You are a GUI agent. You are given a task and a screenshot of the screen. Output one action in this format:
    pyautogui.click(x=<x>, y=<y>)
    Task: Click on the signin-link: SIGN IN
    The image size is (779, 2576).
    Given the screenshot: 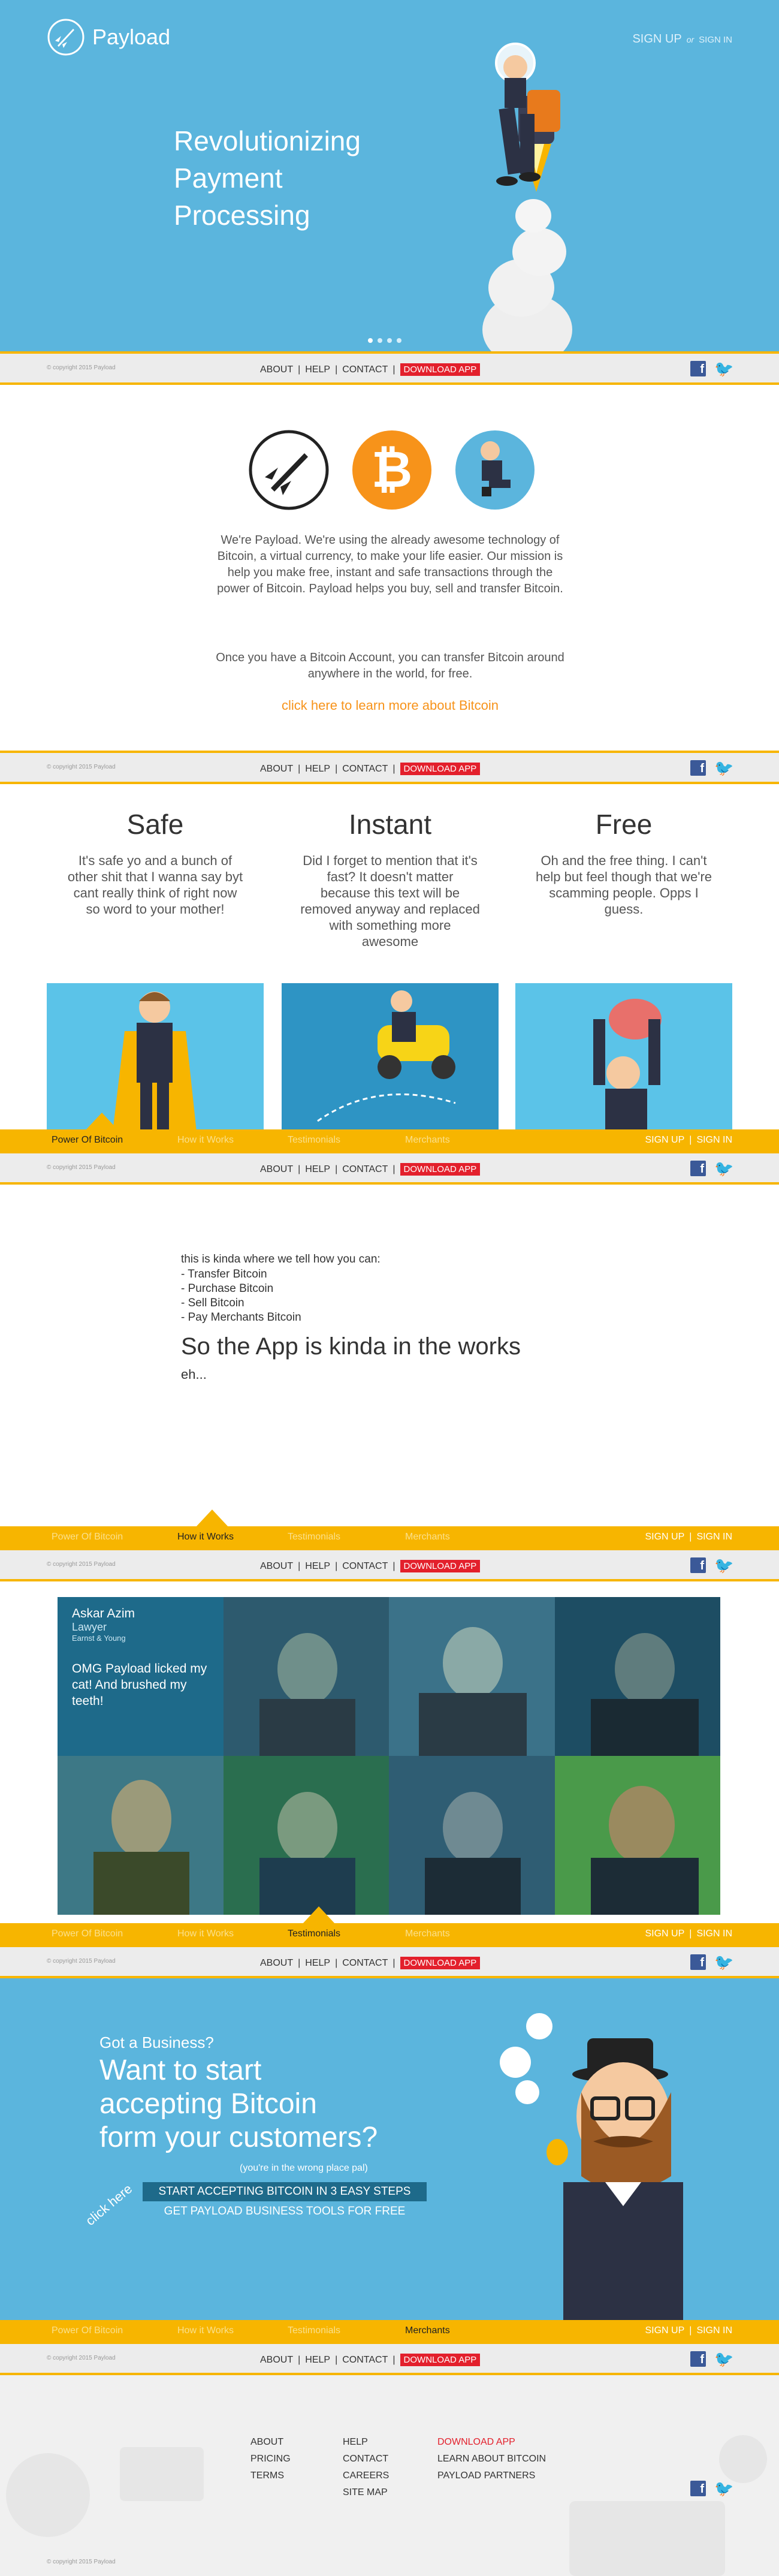 What is the action you would take?
    pyautogui.click(x=716, y=40)
    